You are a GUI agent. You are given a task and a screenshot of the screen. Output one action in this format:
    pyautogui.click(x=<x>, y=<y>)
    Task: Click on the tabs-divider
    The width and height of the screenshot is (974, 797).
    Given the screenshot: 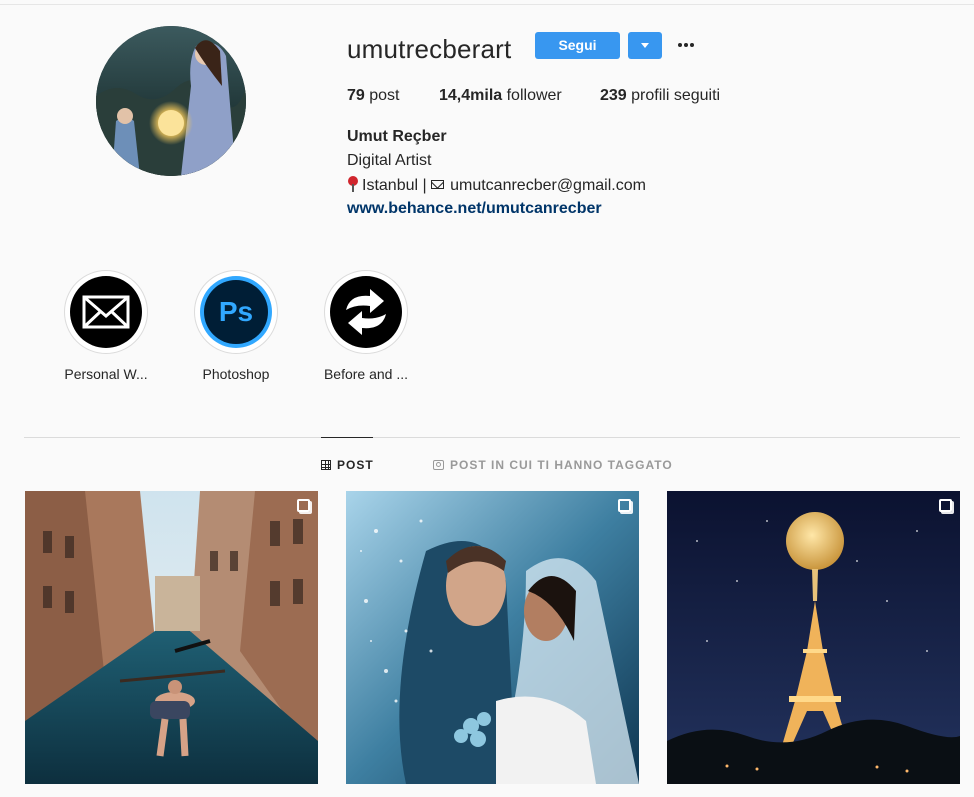 What is the action you would take?
    pyautogui.click(x=492, y=437)
    